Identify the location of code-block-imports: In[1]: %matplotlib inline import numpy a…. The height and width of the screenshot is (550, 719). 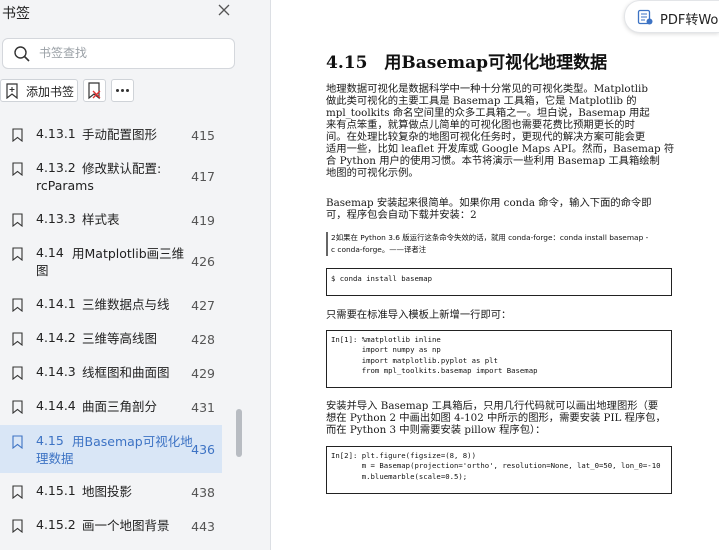
(499, 359).